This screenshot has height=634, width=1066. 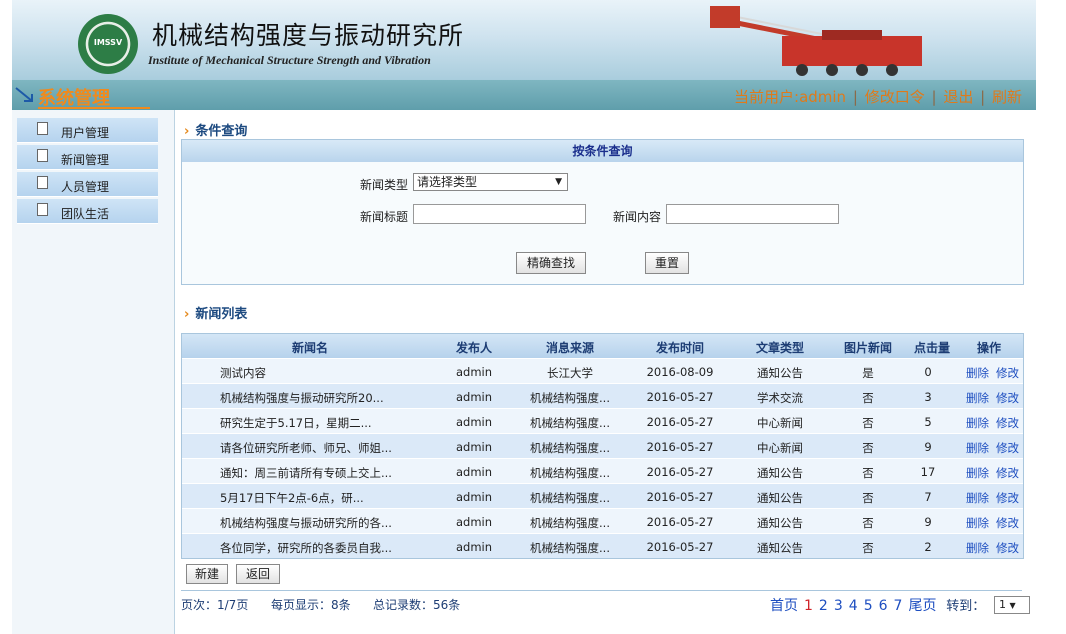 What do you see at coordinates (867, 348) in the screenshot?
I see `col-header-pic: 图片新闻` at bounding box center [867, 348].